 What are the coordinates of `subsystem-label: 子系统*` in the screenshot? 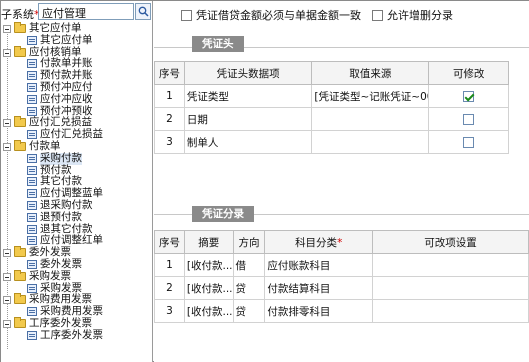 It's located at (20, 14).